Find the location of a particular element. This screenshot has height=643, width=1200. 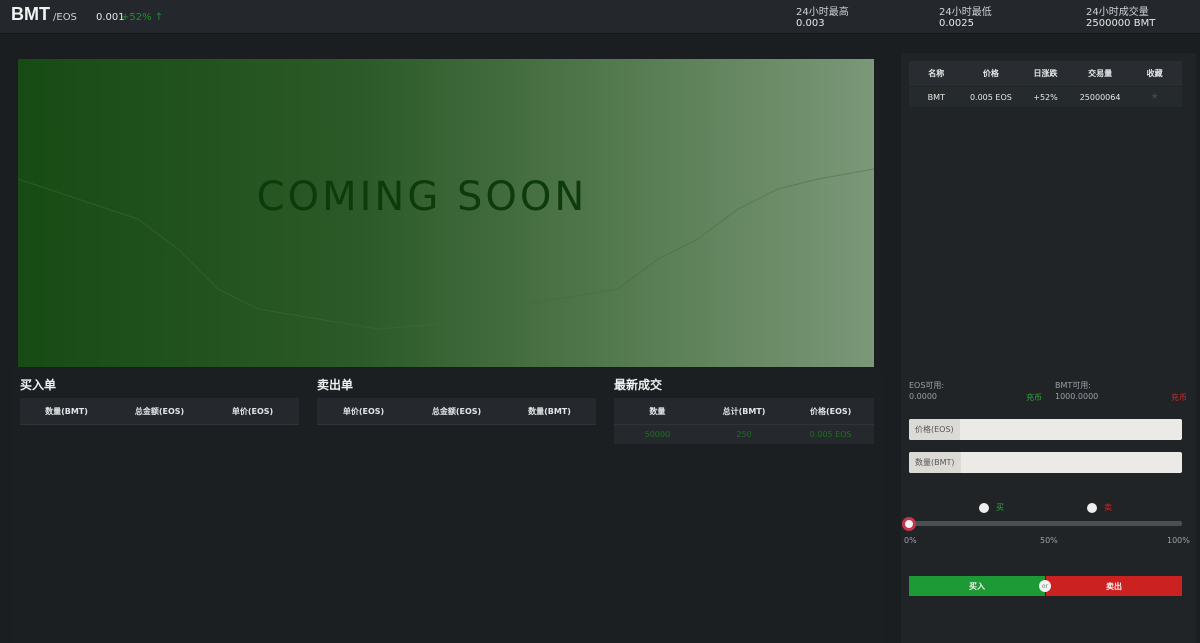

radio-buy-label: 买 is located at coordinates (1000, 507).